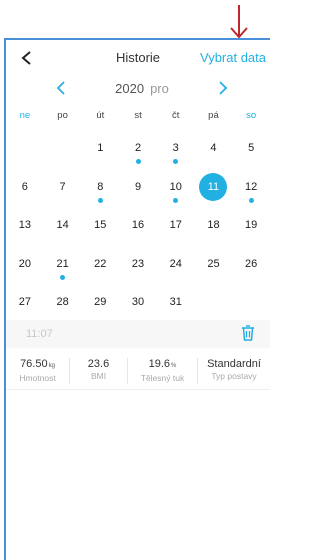 This screenshot has height=560, width=320. Describe the element at coordinates (100, 305) in the screenshot. I see `calendar-day: 29` at that location.